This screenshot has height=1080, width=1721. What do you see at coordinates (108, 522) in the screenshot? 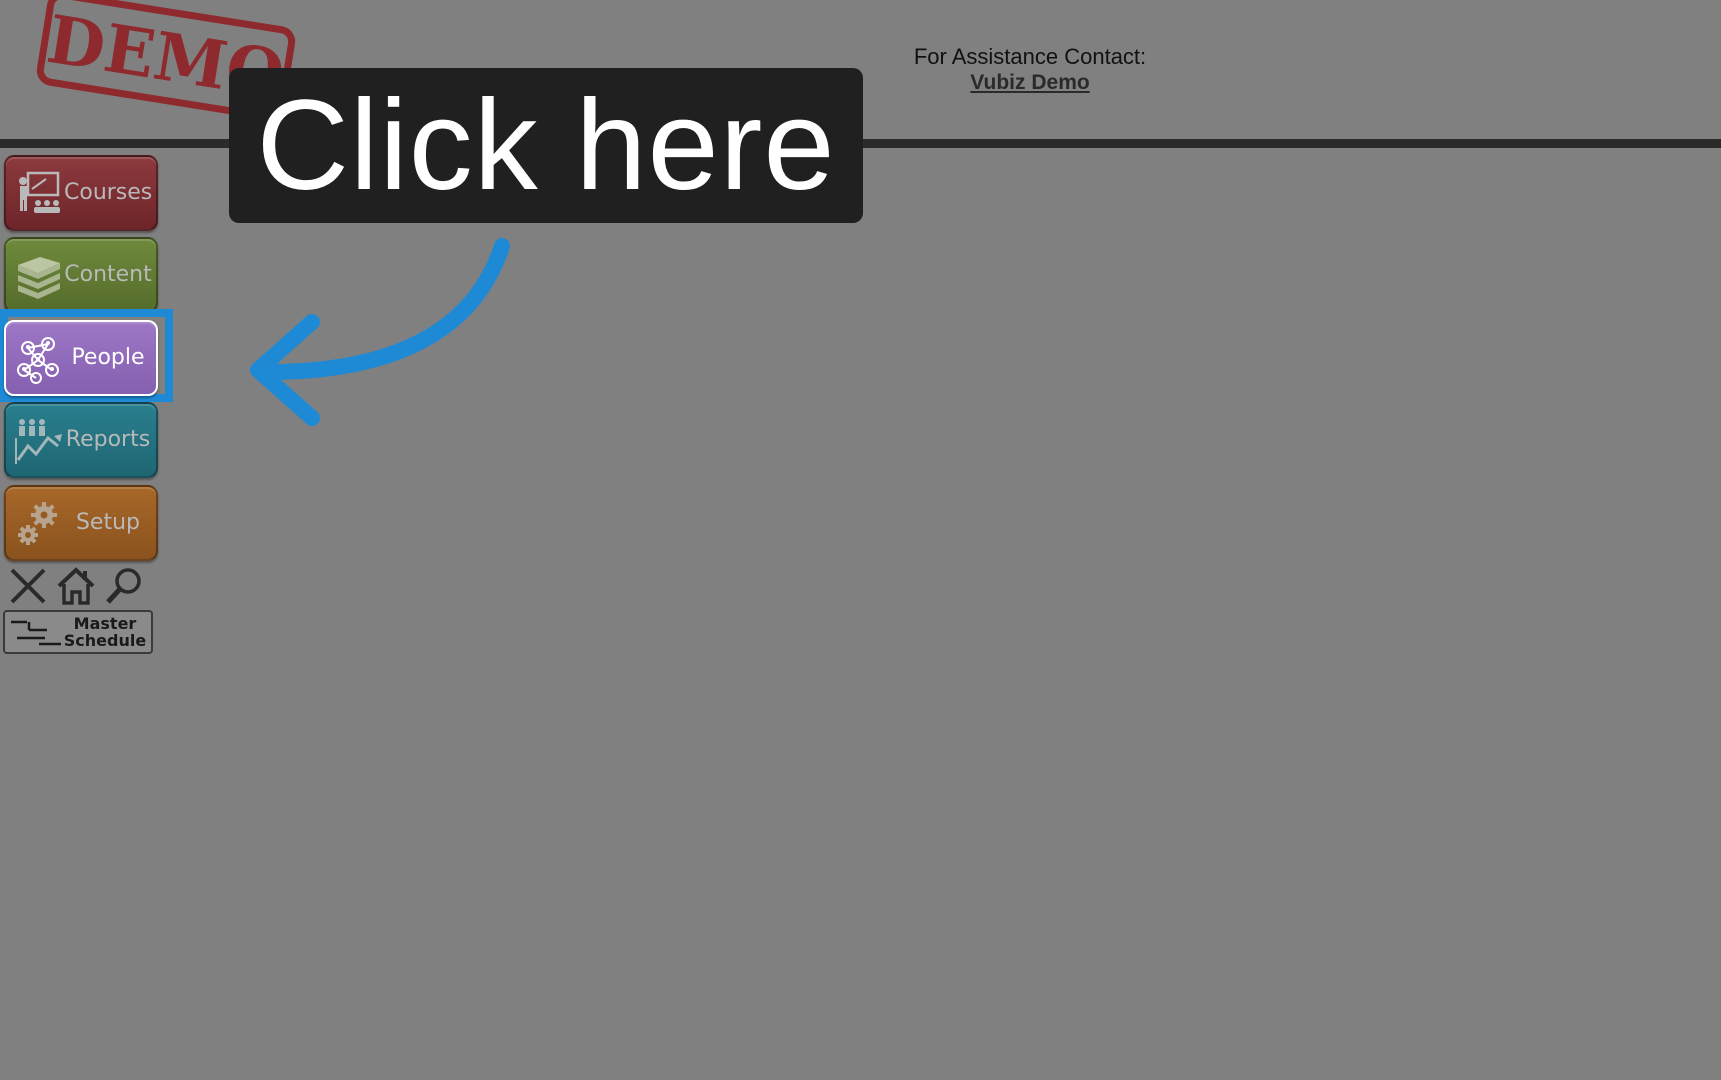
I see `nav-label-setup: Setup` at bounding box center [108, 522].